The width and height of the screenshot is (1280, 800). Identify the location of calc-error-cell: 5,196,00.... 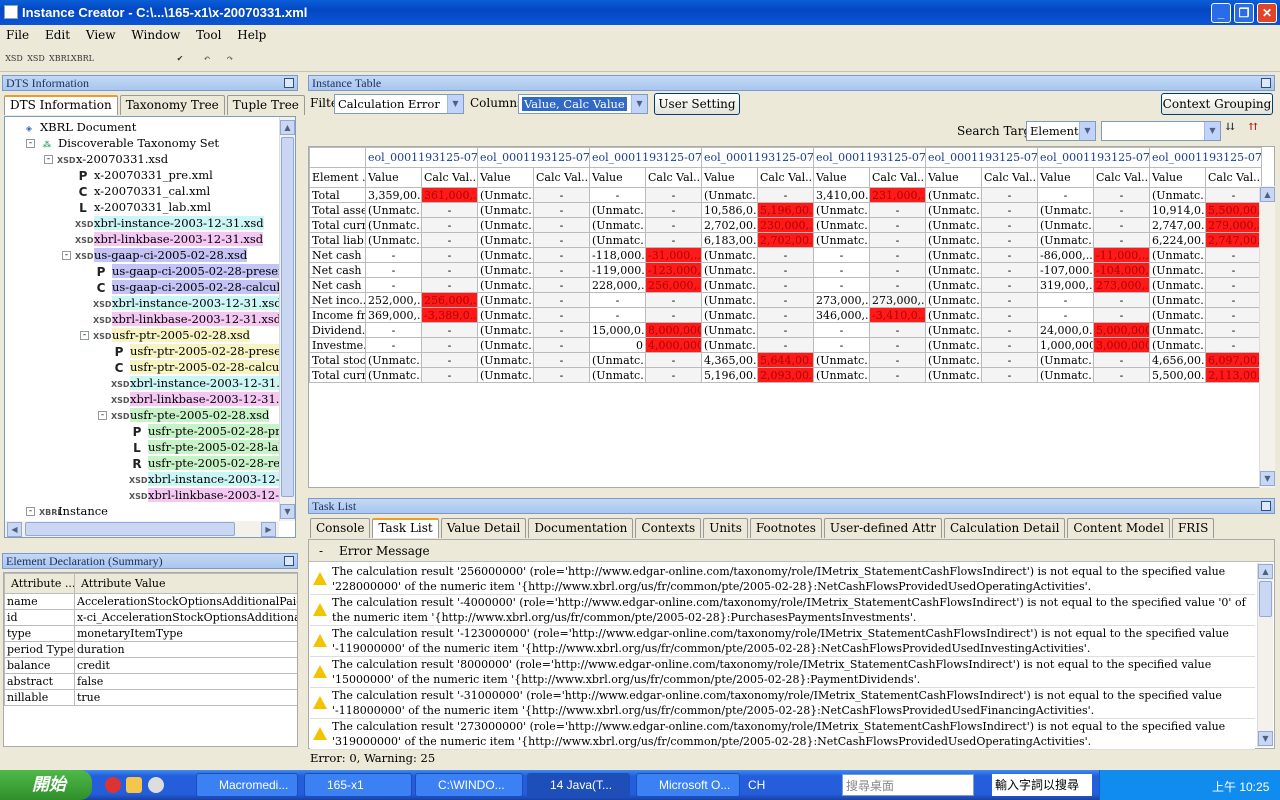
(785, 210).